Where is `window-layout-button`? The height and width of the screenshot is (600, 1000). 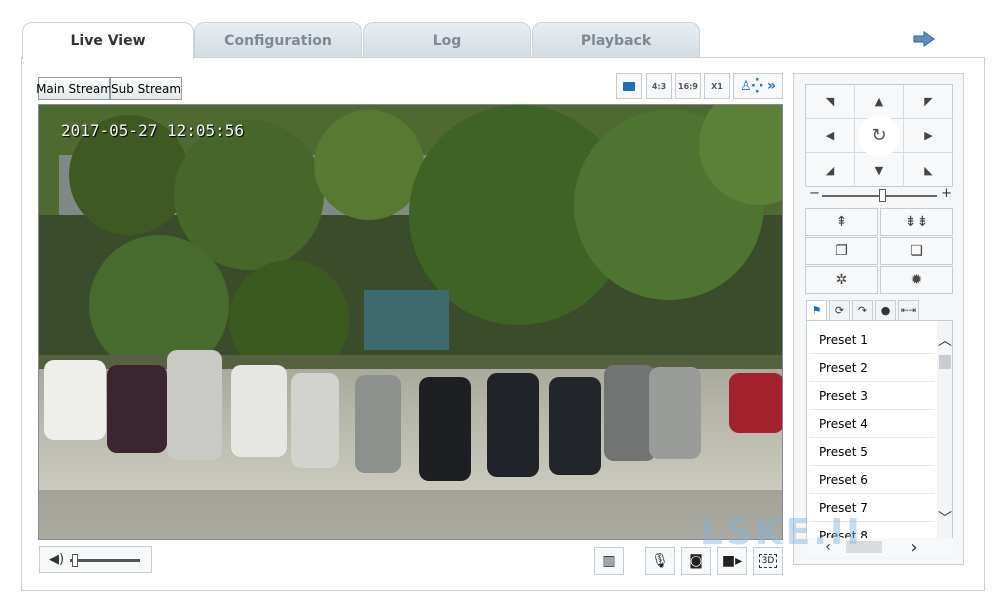 window-layout-button is located at coordinates (629, 86).